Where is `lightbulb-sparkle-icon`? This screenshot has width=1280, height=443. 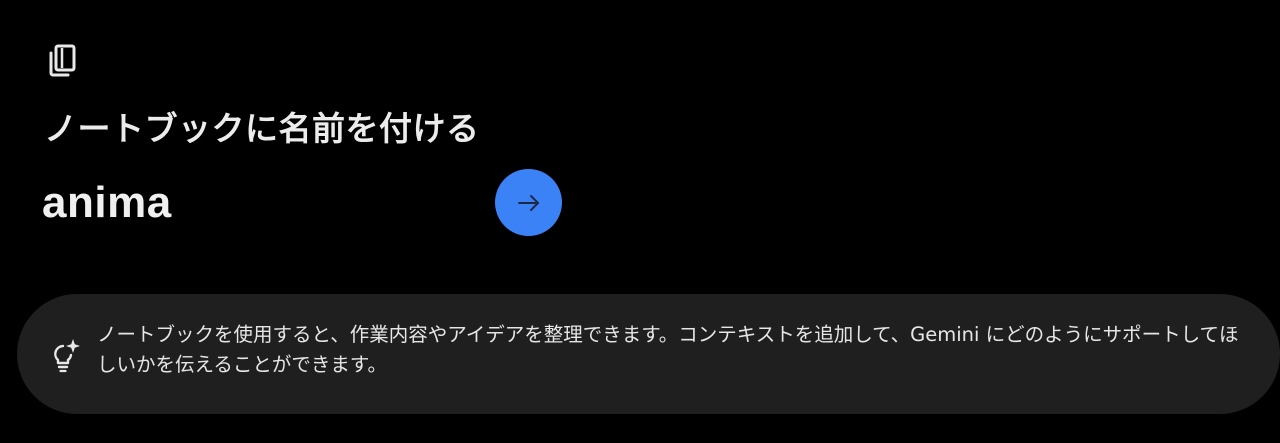 lightbulb-sparkle-icon is located at coordinates (67, 356).